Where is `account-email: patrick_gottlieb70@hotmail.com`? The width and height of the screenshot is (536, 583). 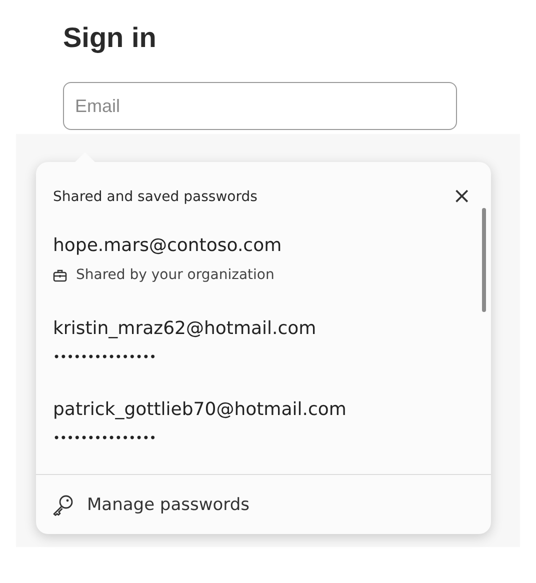
account-email: patrick_gottlieb70@hotmail.com is located at coordinates (272, 409).